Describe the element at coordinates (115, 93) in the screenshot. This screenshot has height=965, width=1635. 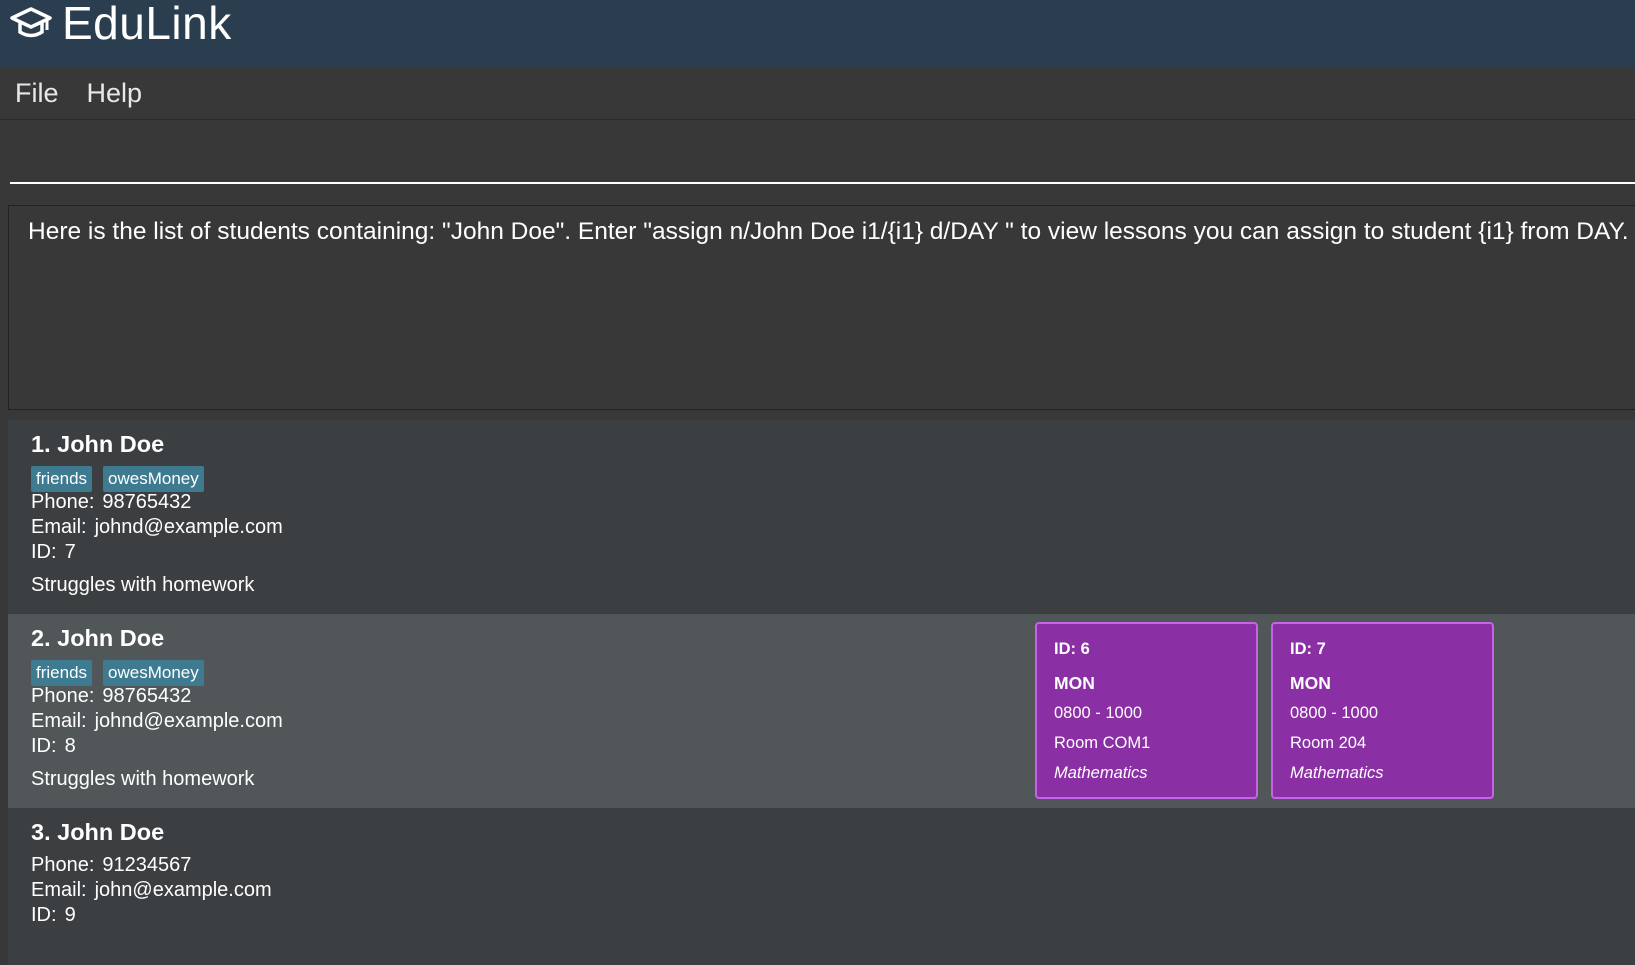
I see `menu-help: Help` at that location.